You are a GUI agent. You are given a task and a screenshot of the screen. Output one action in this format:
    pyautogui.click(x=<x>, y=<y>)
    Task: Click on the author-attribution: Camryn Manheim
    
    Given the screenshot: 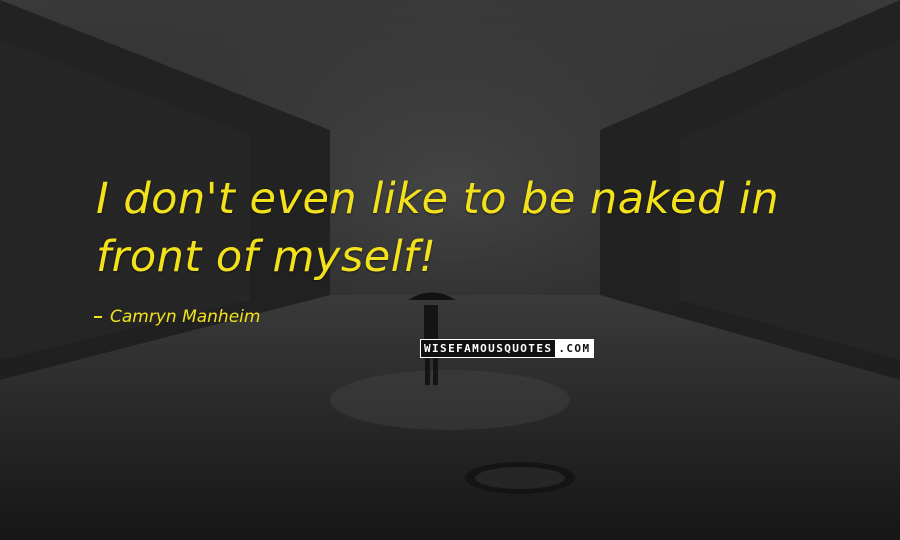 What is the action you would take?
    pyautogui.click(x=177, y=317)
    